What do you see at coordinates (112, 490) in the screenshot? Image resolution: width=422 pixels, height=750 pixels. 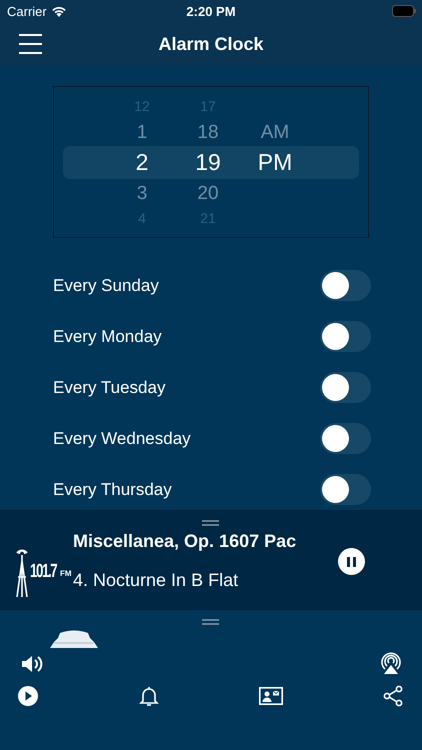 I see `day-label: Every Thursday` at bounding box center [112, 490].